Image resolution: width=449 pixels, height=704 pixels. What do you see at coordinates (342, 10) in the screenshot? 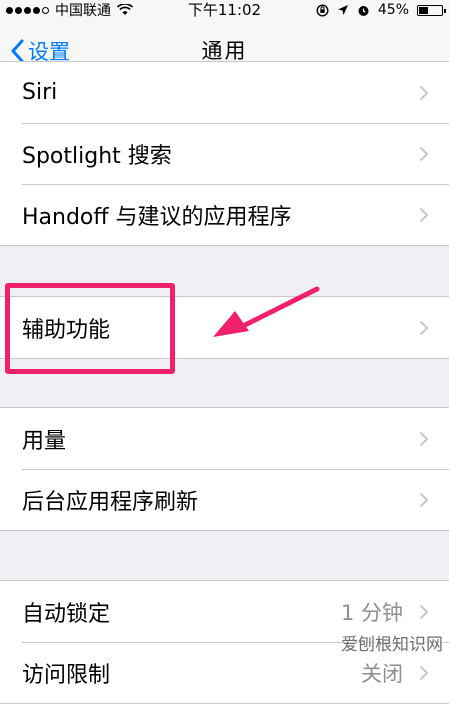
I see `location-arrow-icon` at bounding box center [342, 10].